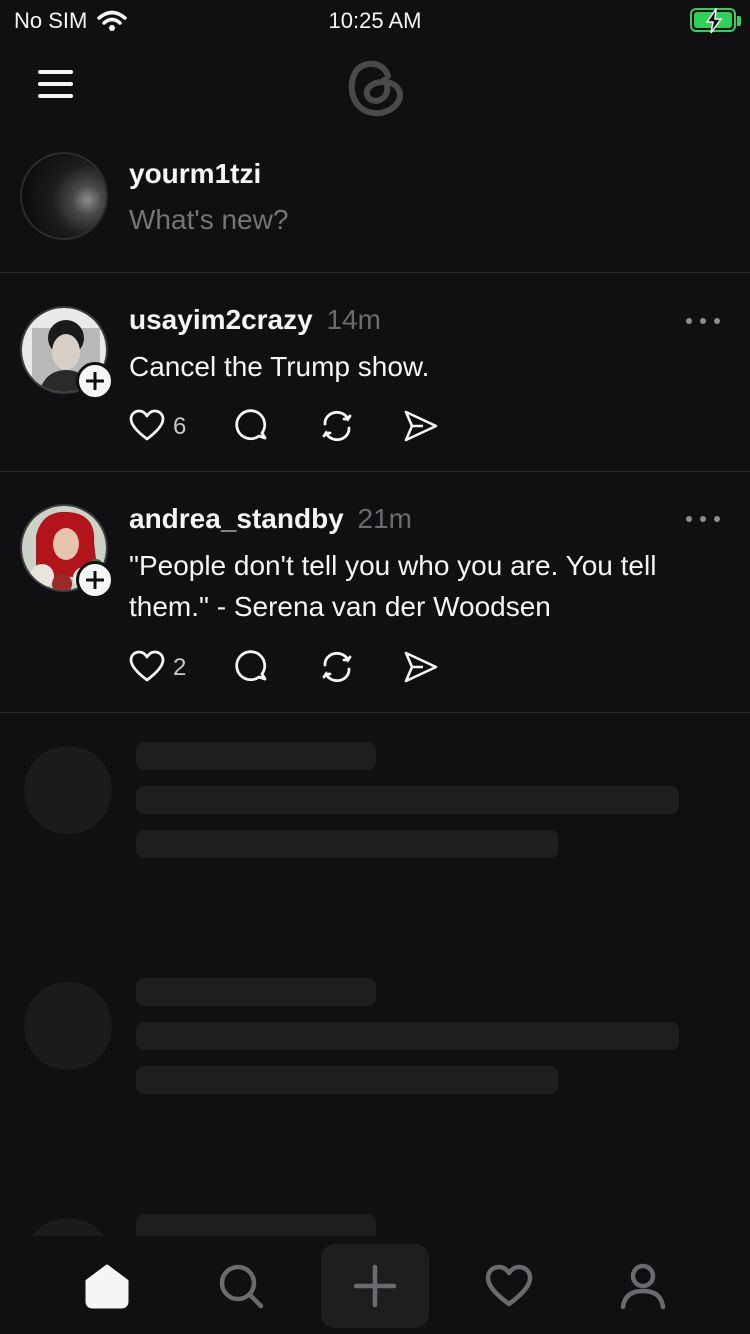 The width and height of the screenshot is (750, 1334). I want to click on menu-button, so click(56, 84).